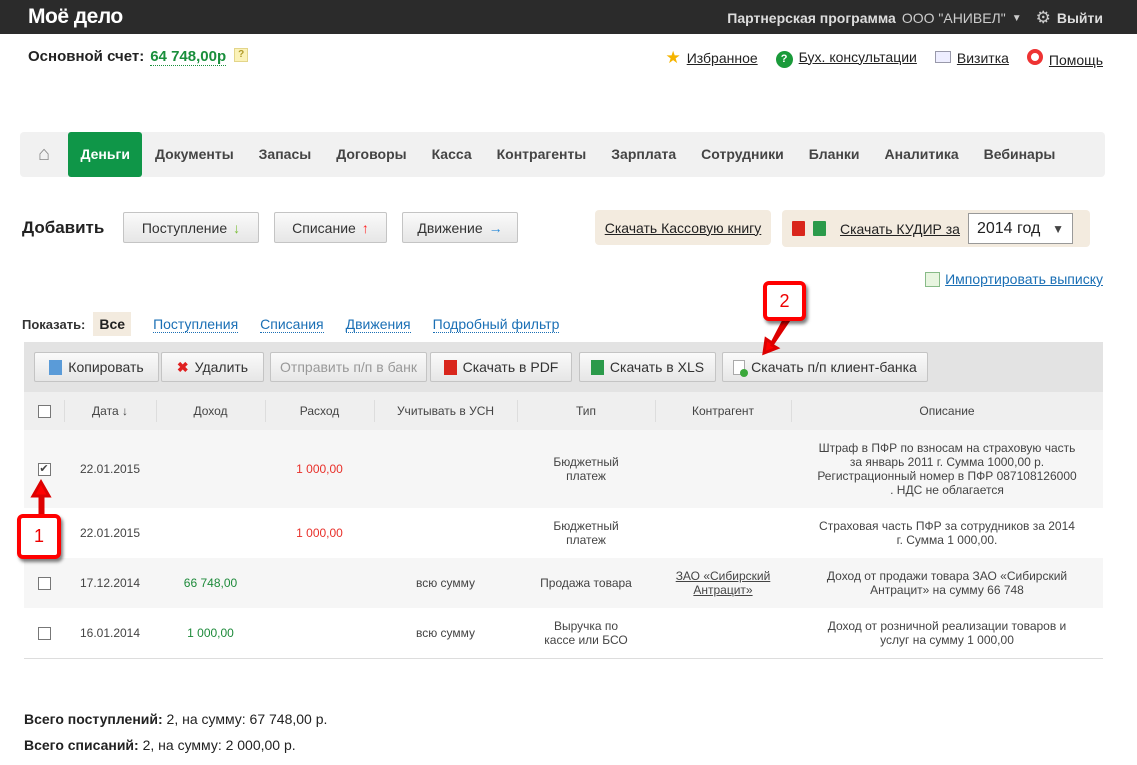  I want to click on add-expense-button: Списание ↑, so click(330, 227).